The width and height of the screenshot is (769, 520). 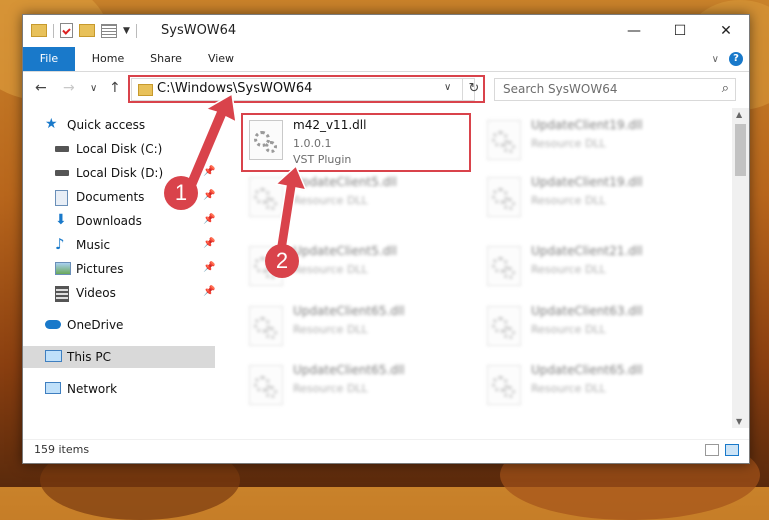 What do you see at coordinates (211, 141) in the screenshot?
I see `arrow-to-address-bar` at bounding box center [211, 141].